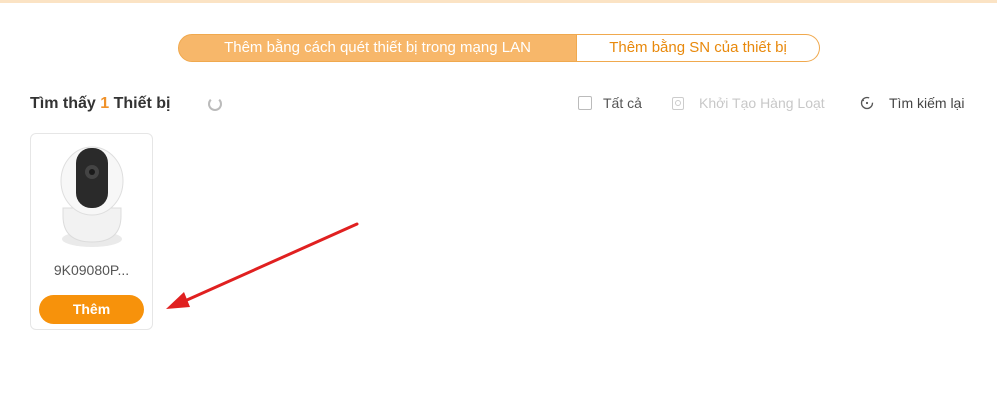 The height and width of the screenshot is (406, 997). I want to click on loading-spinner-icon, so click(215, 104).